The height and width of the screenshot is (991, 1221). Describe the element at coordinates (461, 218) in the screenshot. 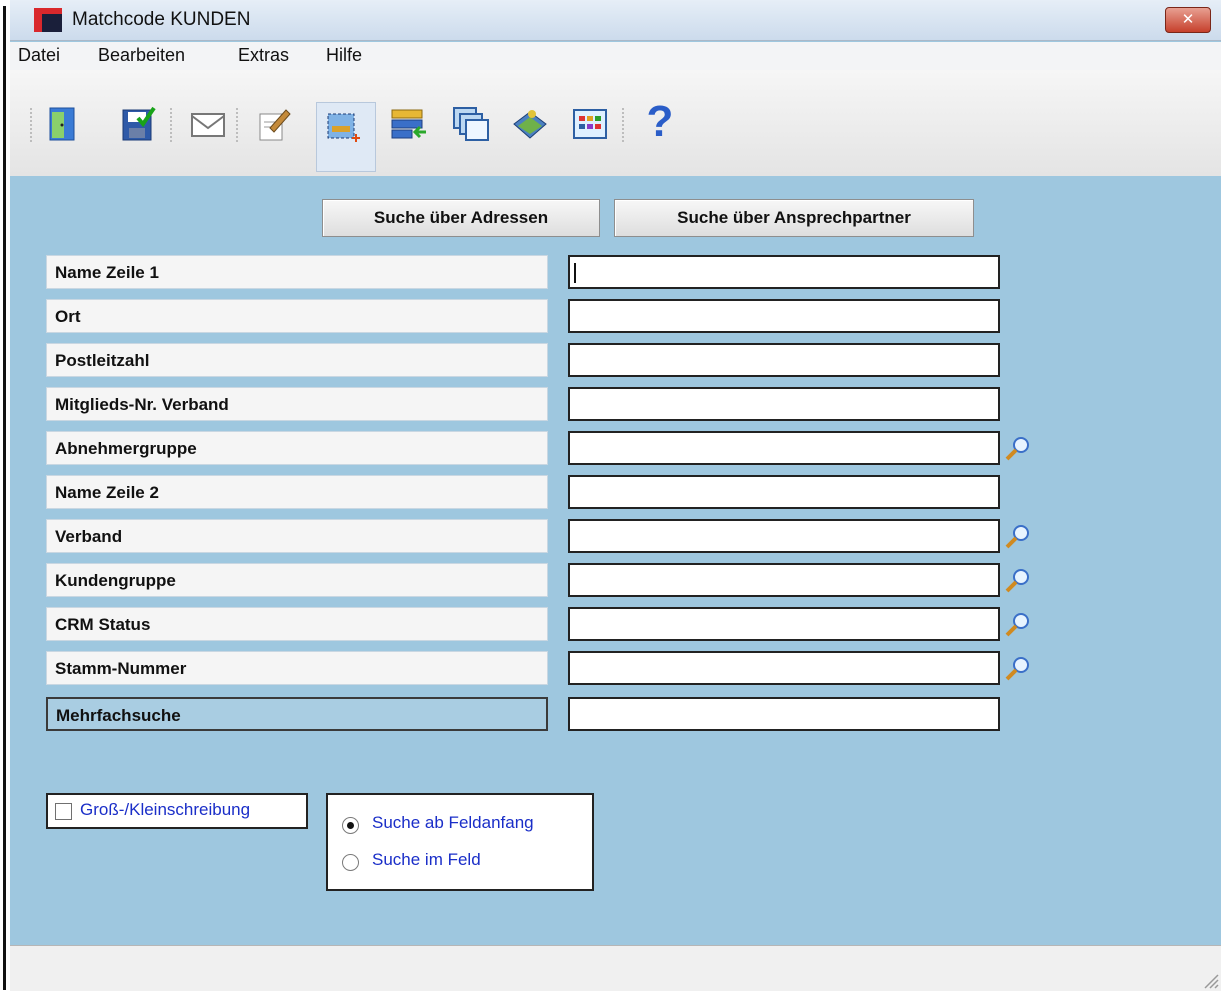

I see `search-addresses-button: Suche über Adressen` at that location.